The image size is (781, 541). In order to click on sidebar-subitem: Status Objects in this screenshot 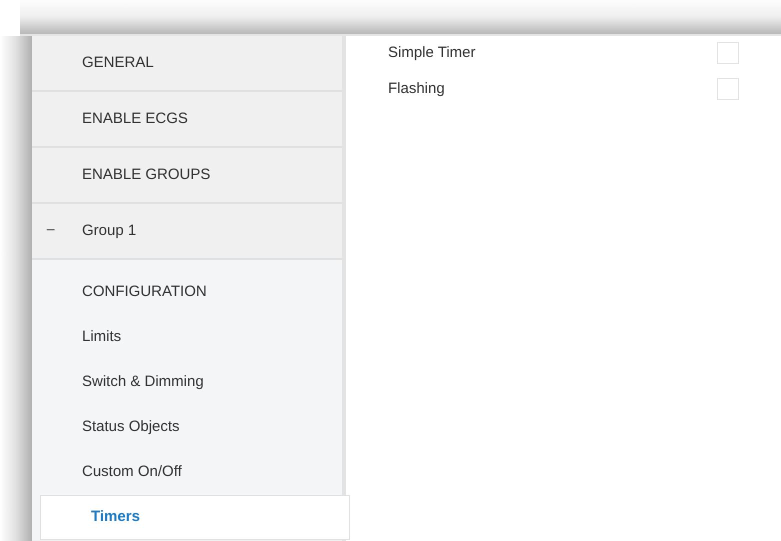, I will do `click(187, 427)`.